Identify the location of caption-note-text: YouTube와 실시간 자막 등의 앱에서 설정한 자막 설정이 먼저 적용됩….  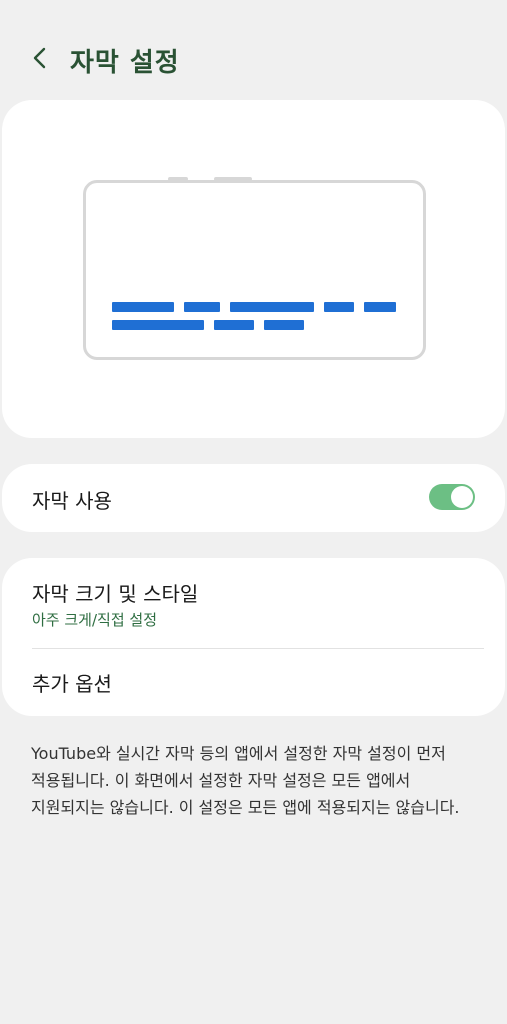
(245, 780).